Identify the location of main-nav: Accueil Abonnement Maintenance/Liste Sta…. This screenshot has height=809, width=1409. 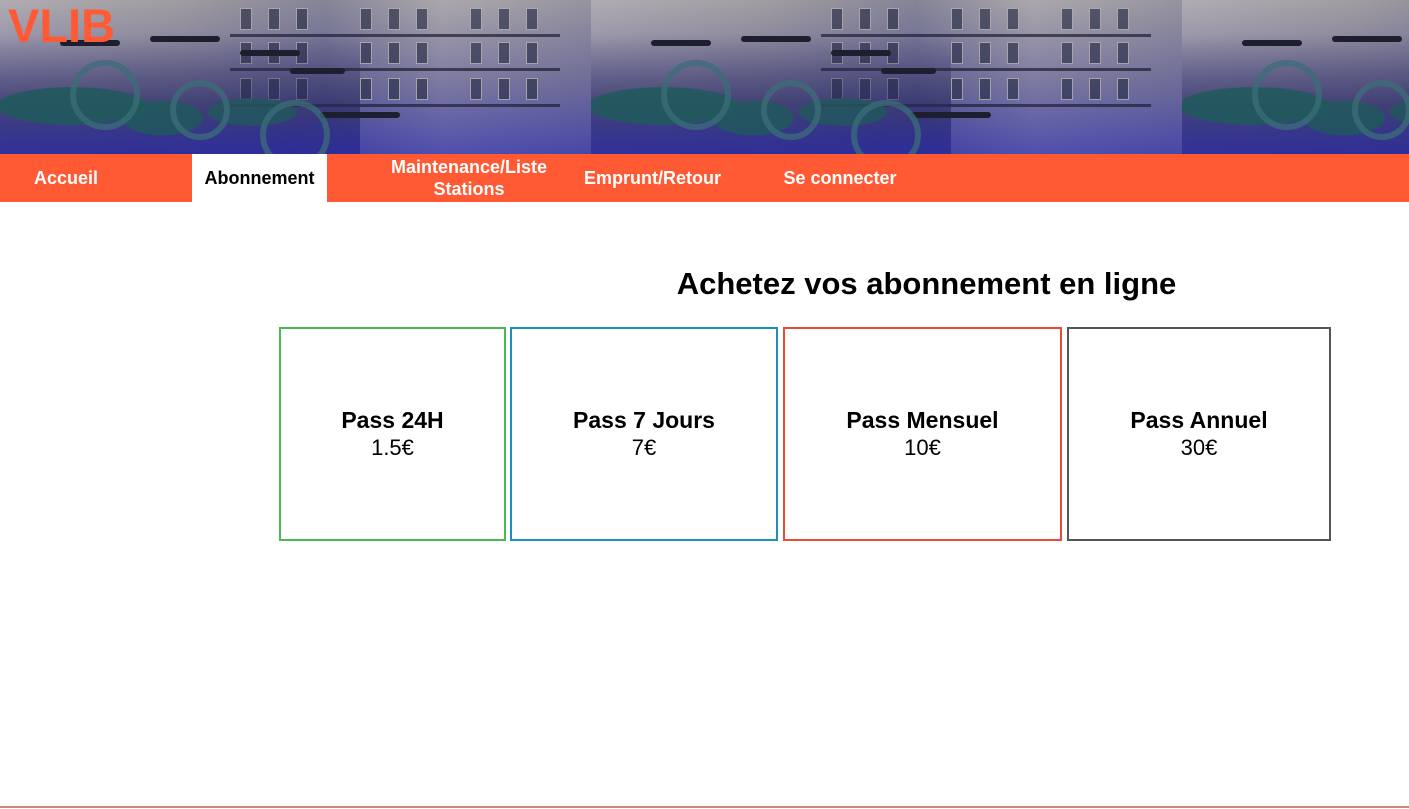
(704, 178).